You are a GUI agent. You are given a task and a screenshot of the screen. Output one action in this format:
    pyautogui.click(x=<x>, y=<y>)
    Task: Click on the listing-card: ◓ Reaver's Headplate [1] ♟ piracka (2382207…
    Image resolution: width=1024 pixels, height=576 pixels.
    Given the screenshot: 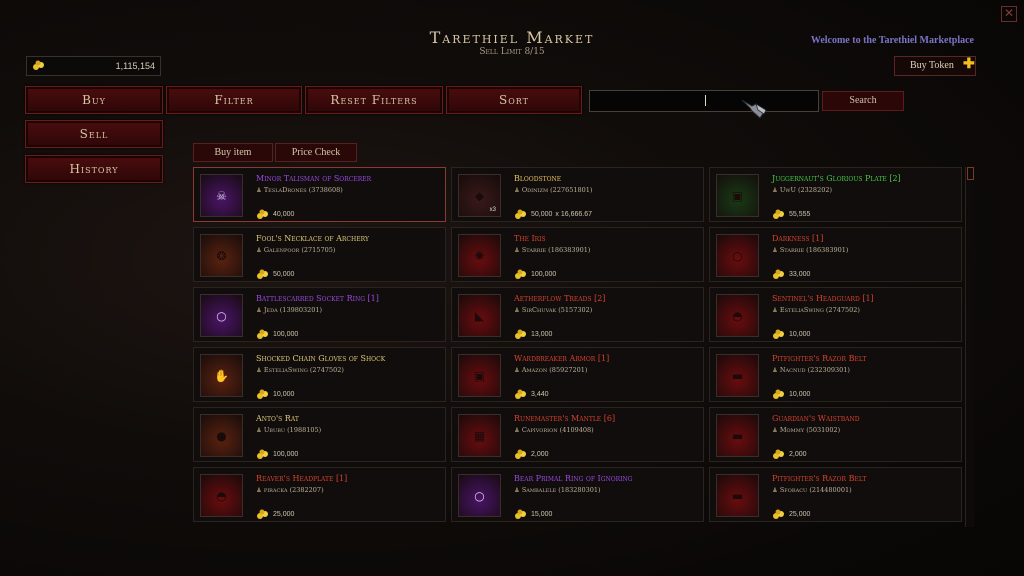 What is the action you would take?
    pyautogui.click(x=319, y=494)
    